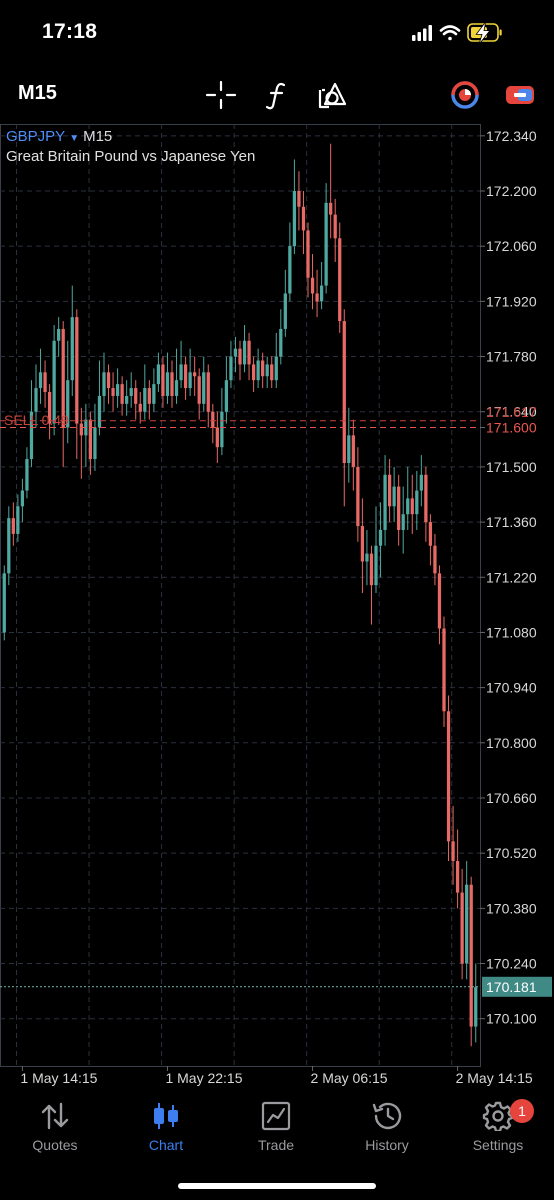 The height and width of the screenshot is (1200, 554). What do you see at coordinates (276, 1145) in the screenshot?
I see `nav-trade-label: Trade` at bounding box center [276, 1145].